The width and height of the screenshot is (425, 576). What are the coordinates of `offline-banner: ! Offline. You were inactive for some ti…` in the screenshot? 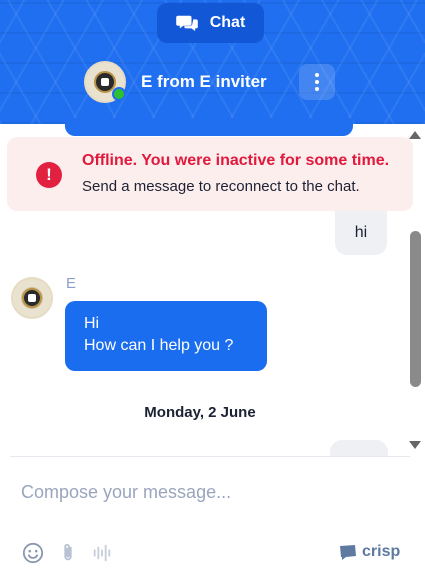 It's located at (210, 174).